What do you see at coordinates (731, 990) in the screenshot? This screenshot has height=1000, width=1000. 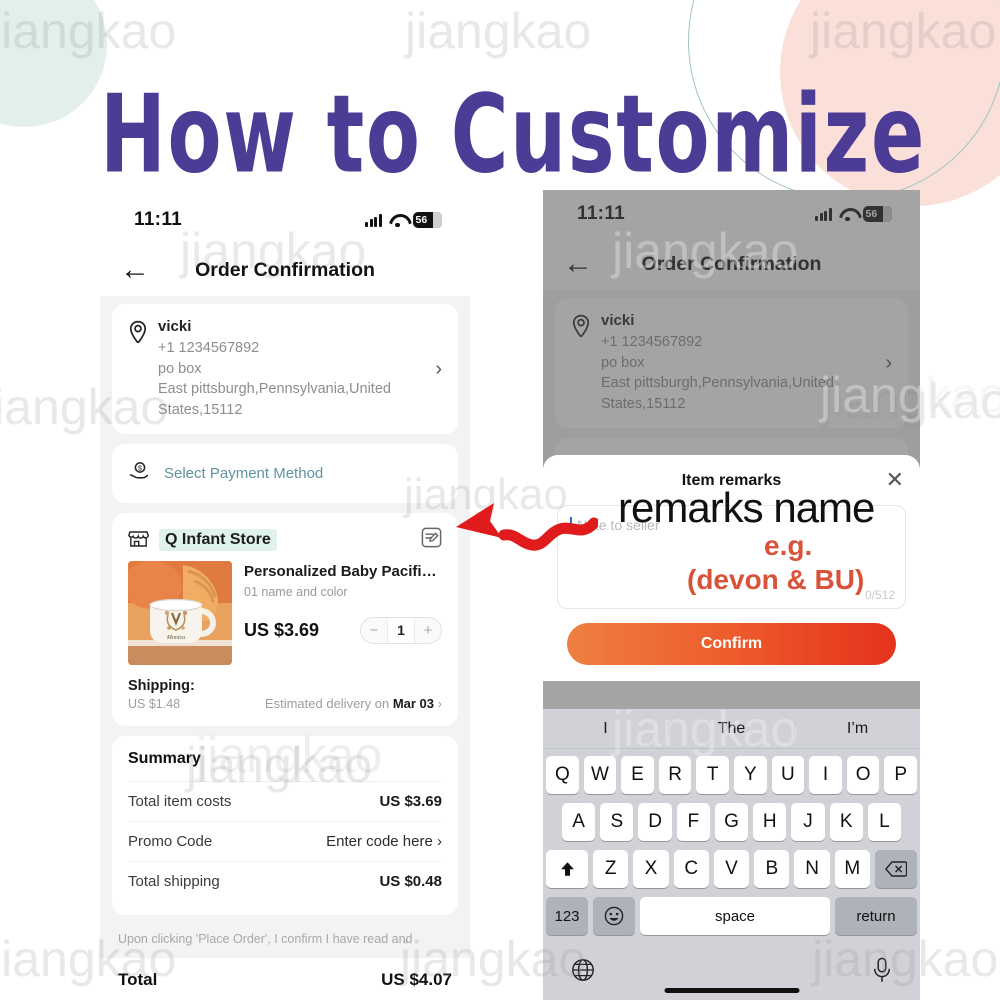 I see `home-indicator` at bounding box center [731, 990].